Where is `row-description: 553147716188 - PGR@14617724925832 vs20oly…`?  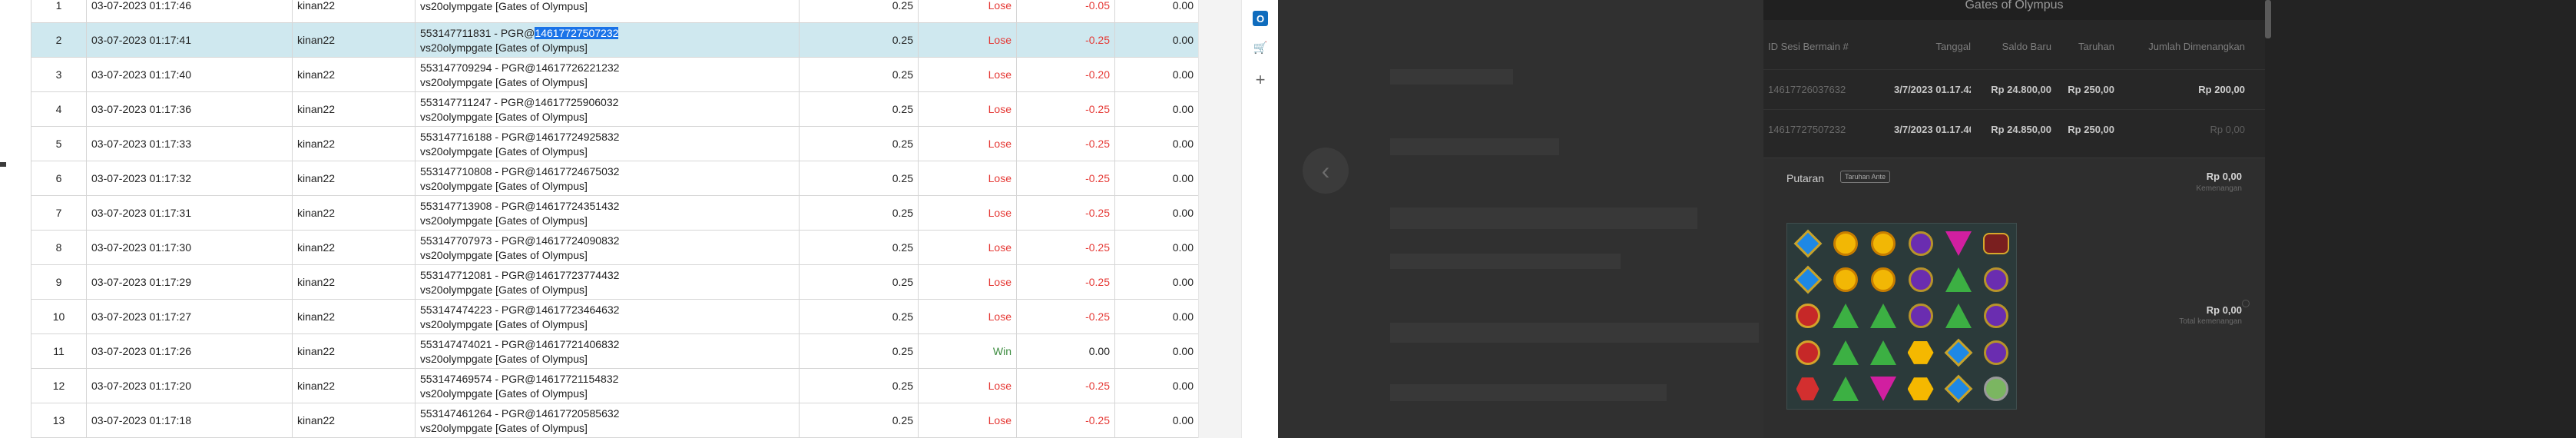
row-description: 553147716188 - PGR@14617724925832 vs20oly… is located at coordinates (607, 143).